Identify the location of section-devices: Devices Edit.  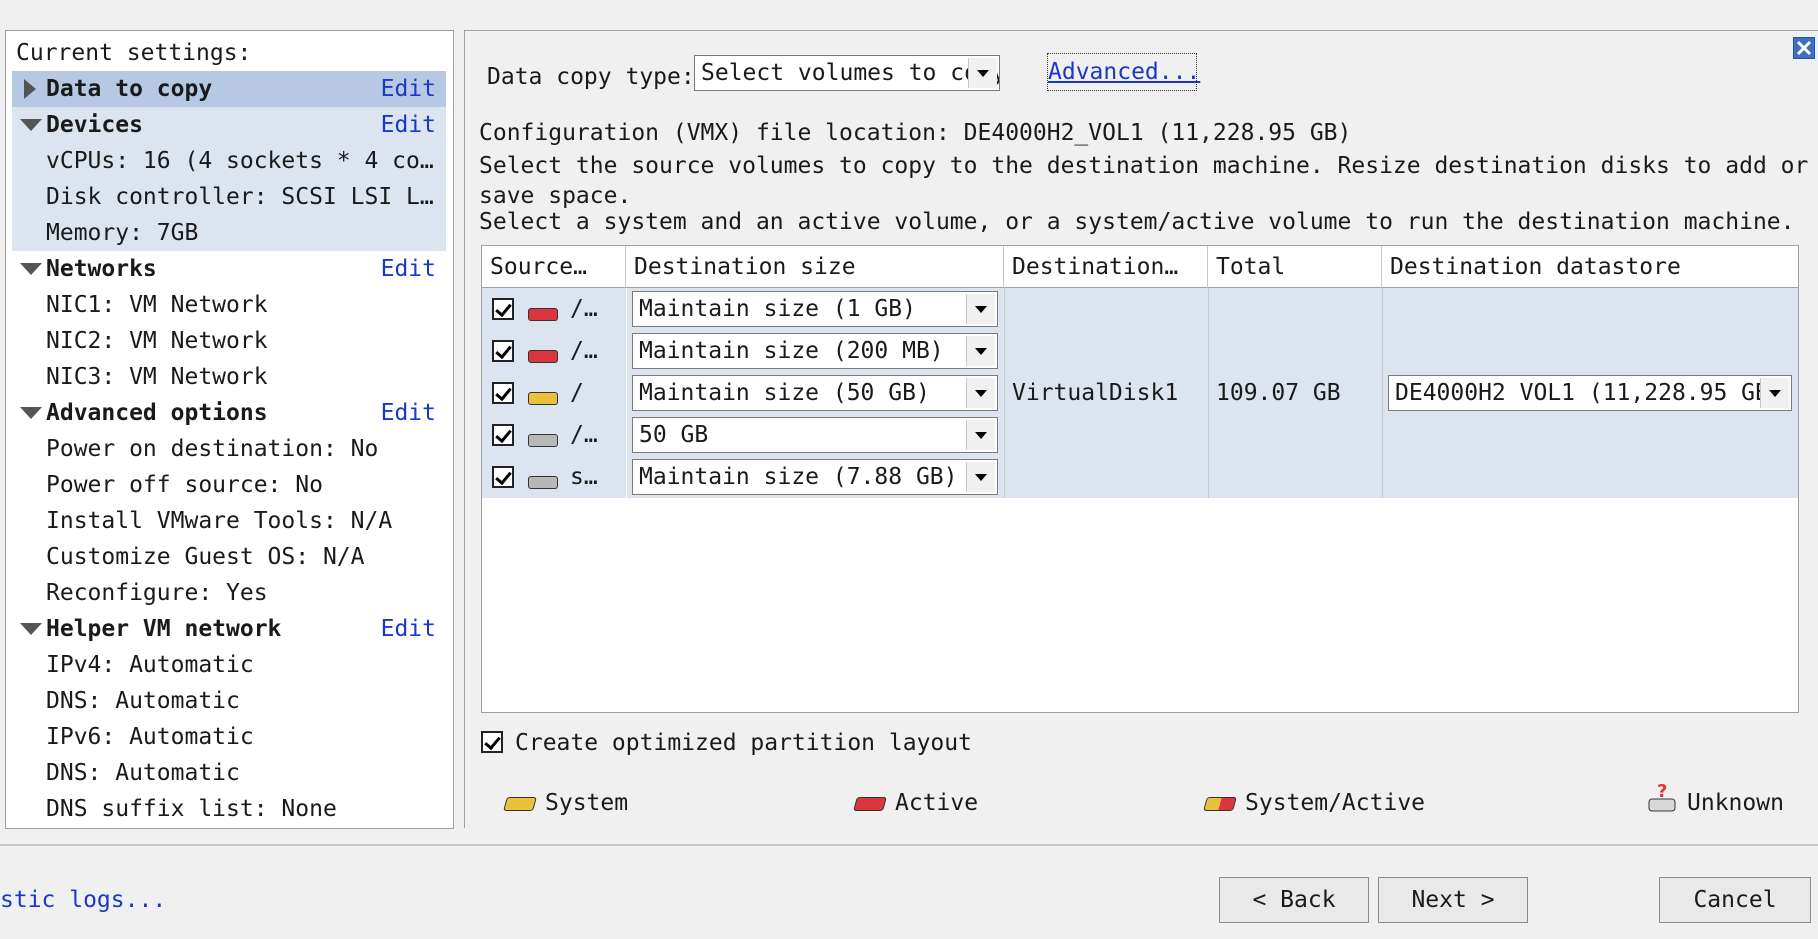
(229, 125).